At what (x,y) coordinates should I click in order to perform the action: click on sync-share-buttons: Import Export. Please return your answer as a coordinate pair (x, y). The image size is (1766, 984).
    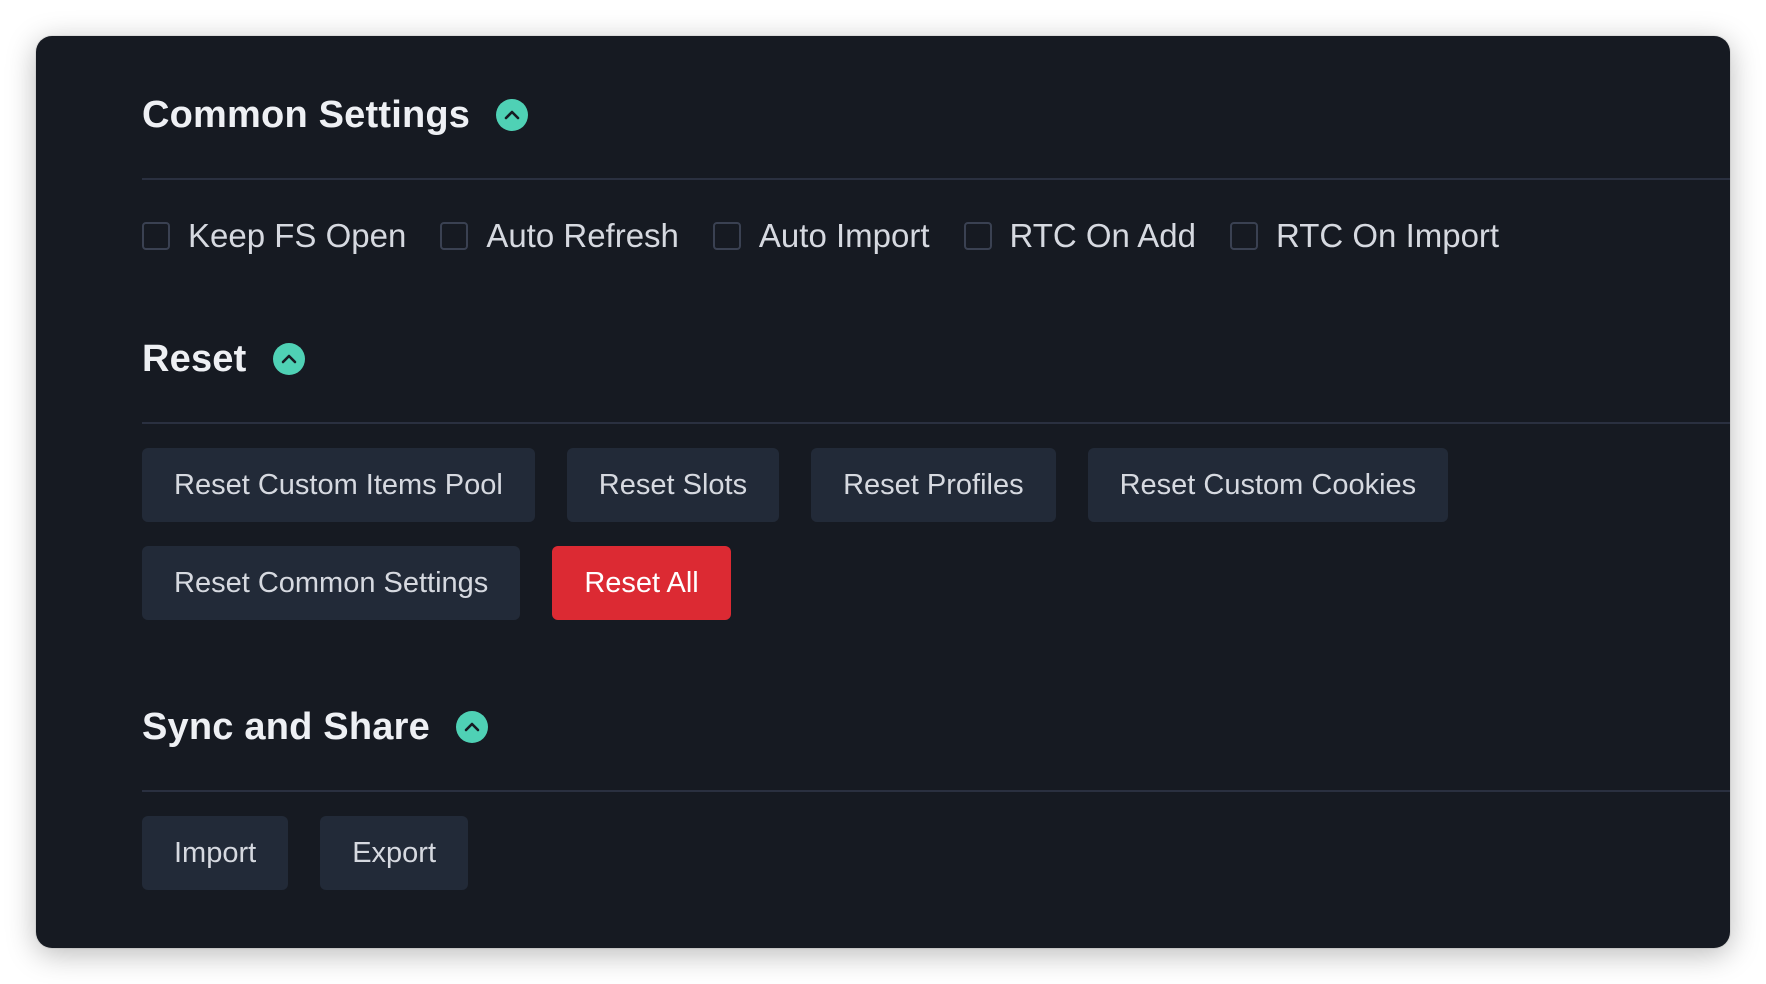
    Looking at the image, I should click on (936, 853).